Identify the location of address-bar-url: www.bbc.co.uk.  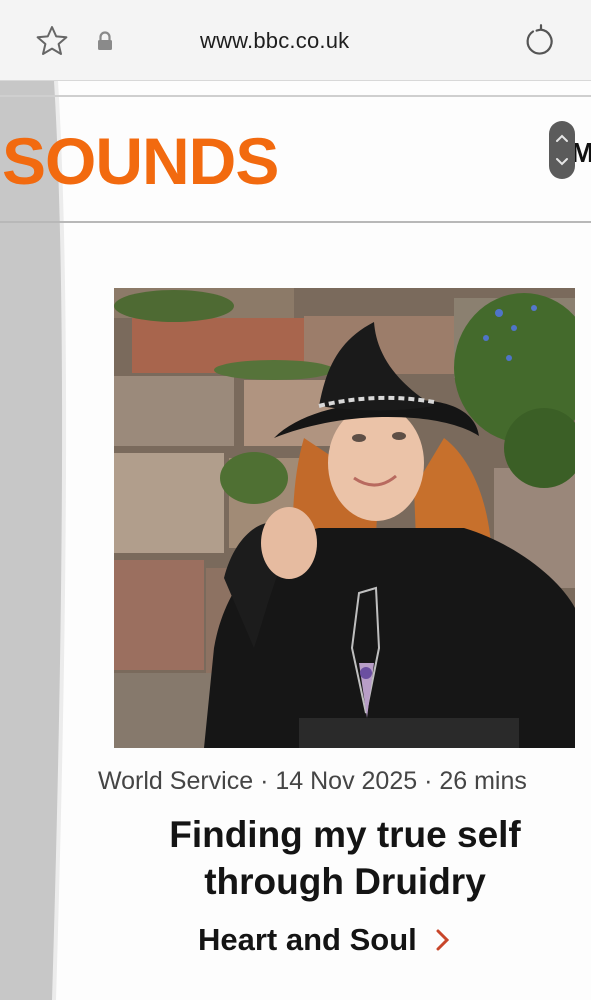
(320, 41).